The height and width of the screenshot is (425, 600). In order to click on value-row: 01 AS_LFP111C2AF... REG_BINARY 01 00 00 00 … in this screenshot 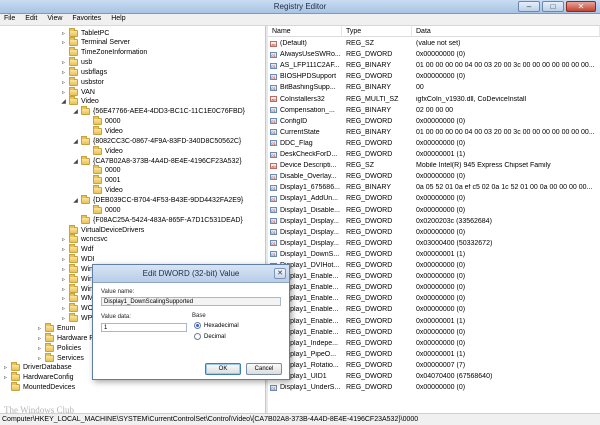, I will do `click(434, 65)`.